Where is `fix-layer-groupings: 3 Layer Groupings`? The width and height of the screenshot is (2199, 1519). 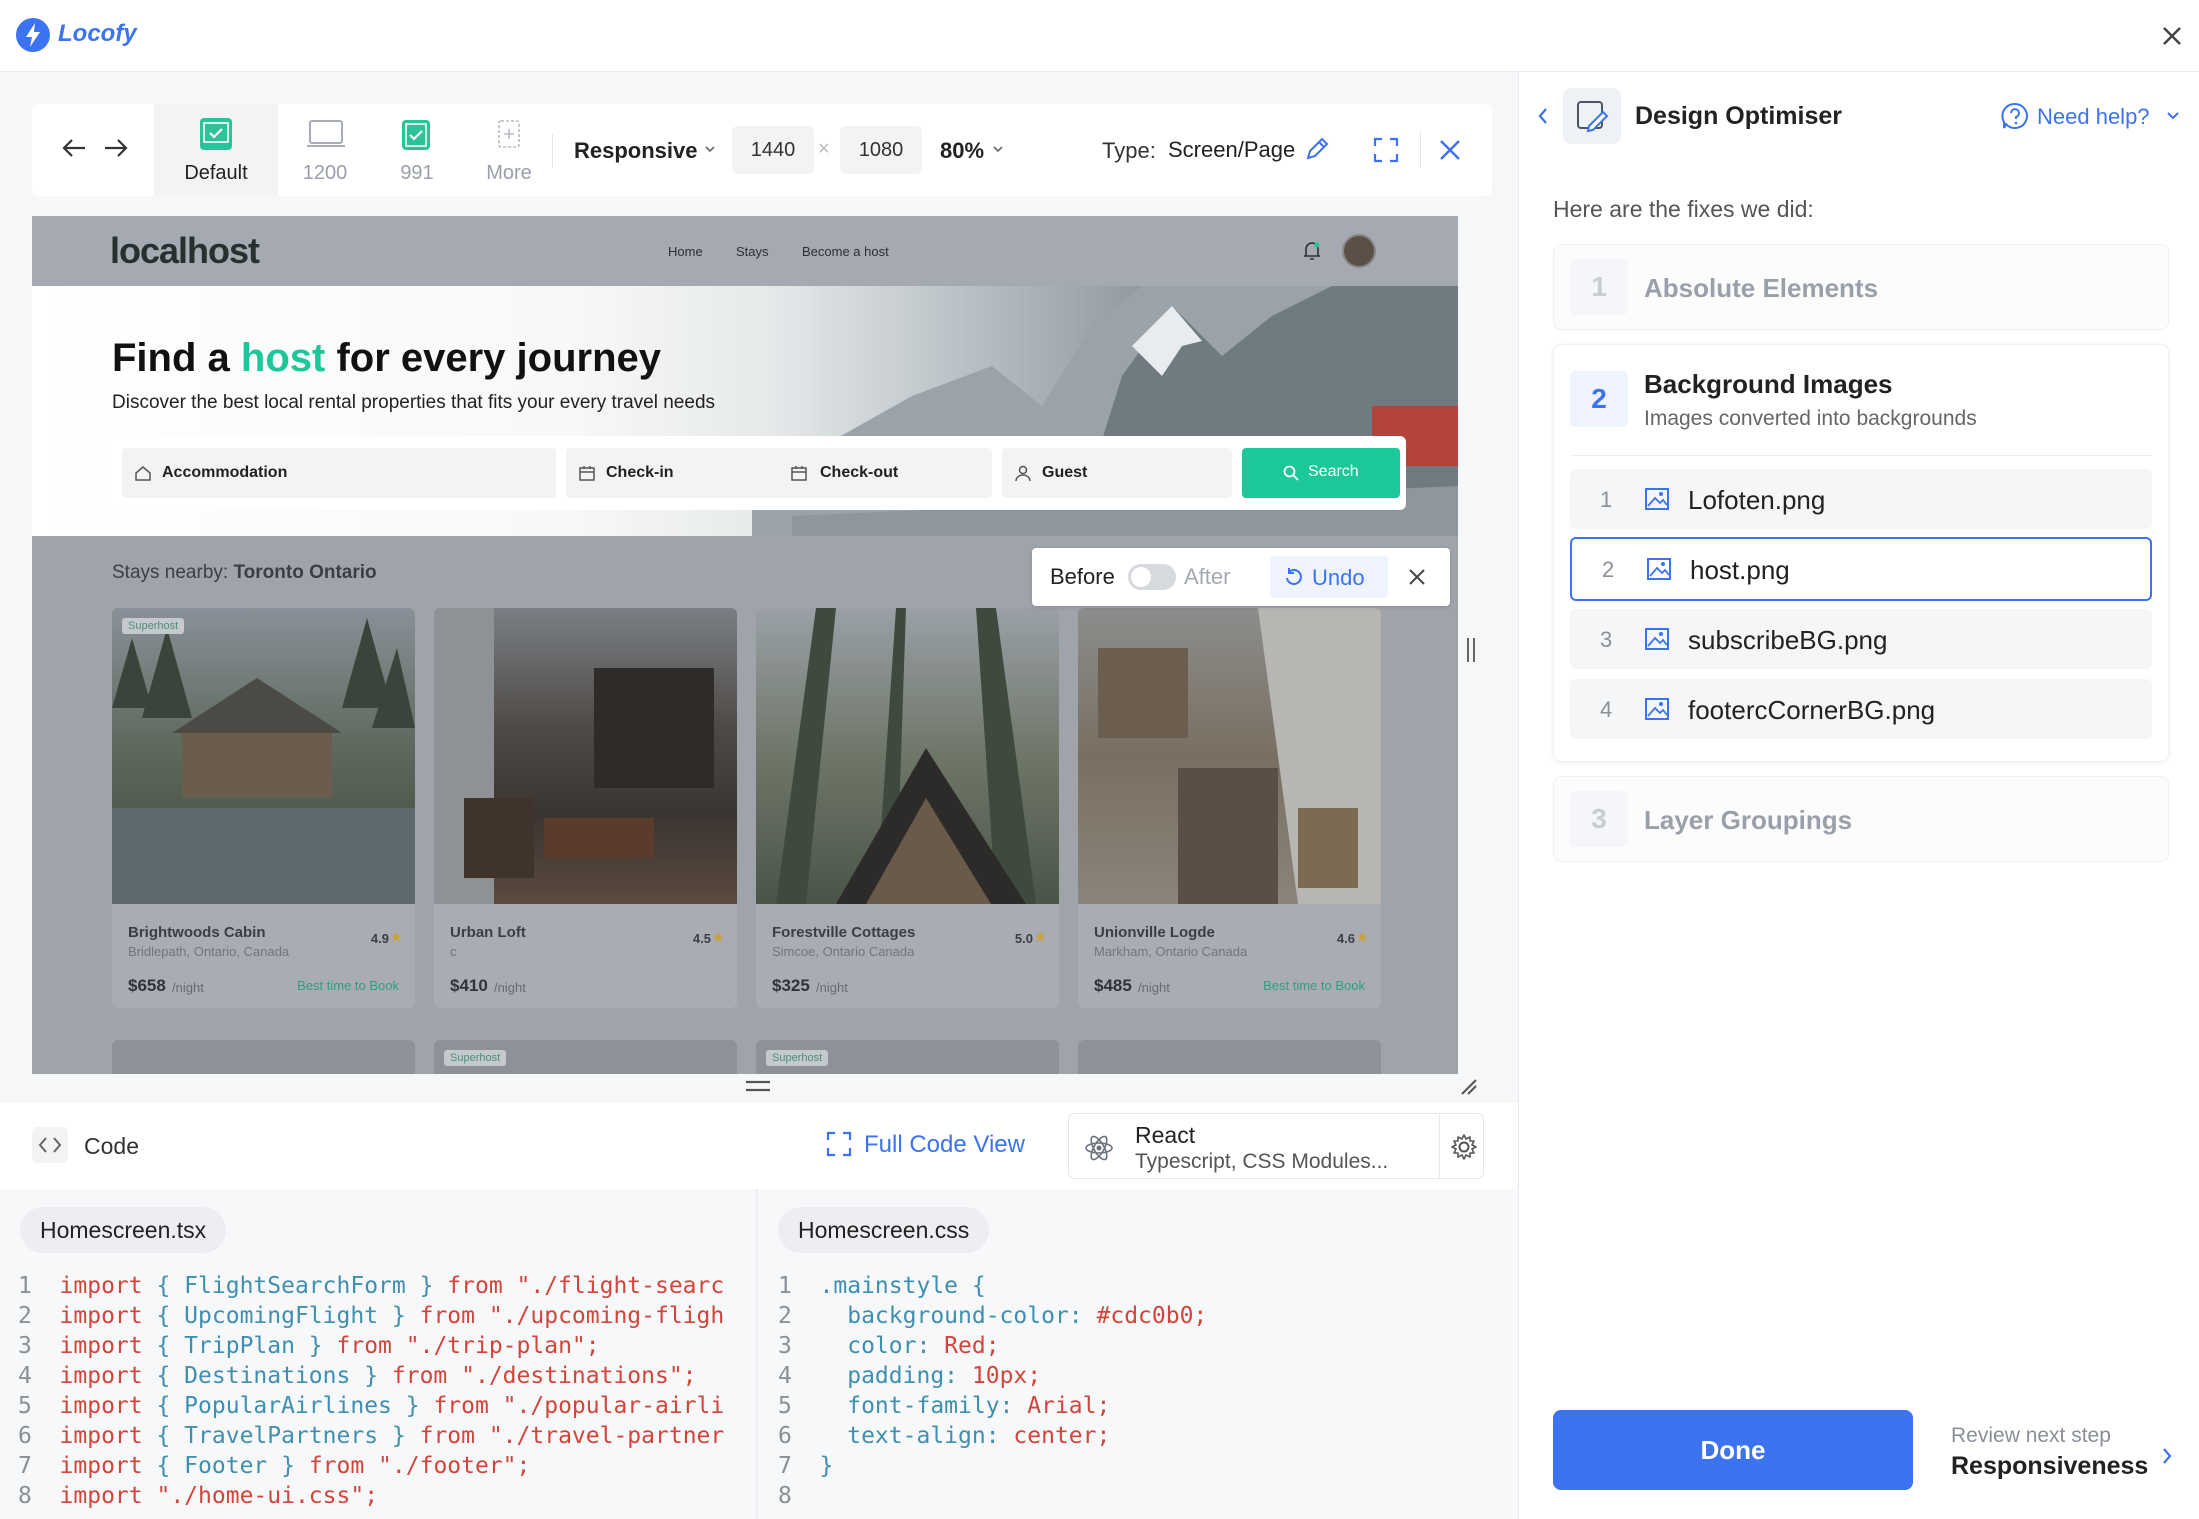
fix-layer-groupings: 3 Layer Groupings is located at coordinates (1861, 819).